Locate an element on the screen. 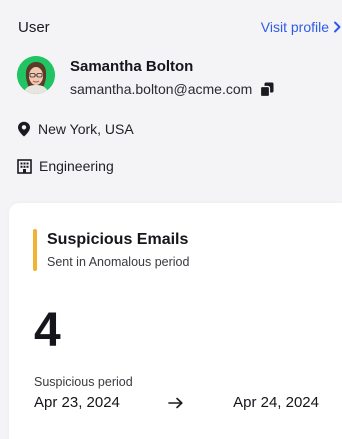 The width and height of the screenshot is (342, 439). location-pin-icon is located at coordinates (24, 129).